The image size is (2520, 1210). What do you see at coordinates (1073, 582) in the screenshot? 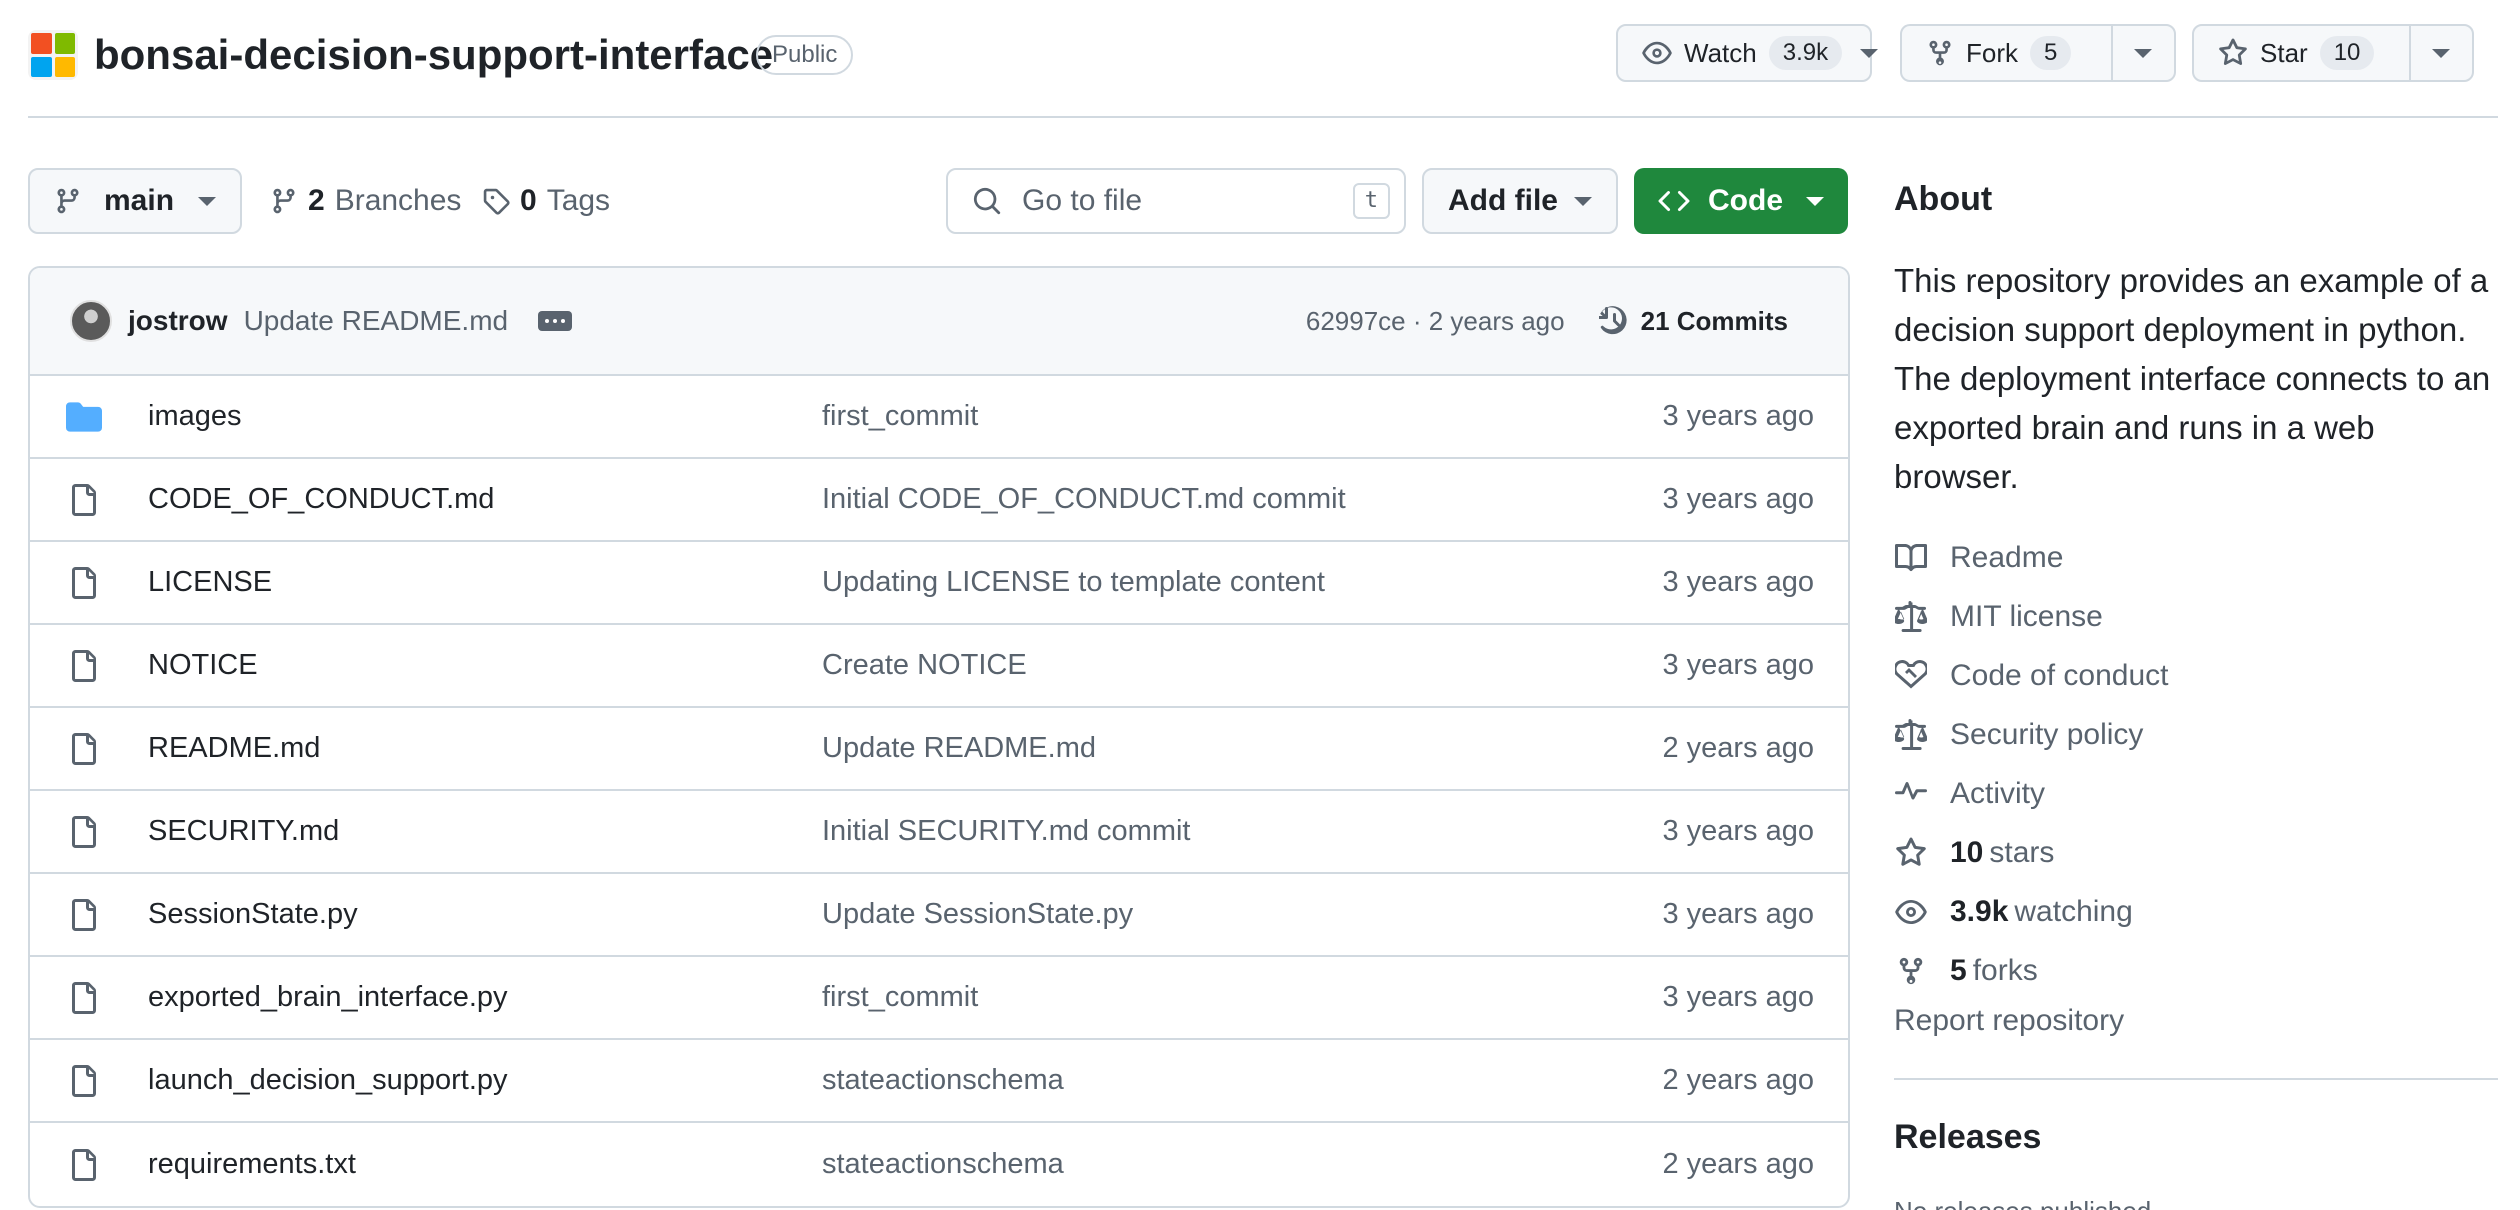
I see `file-commit-message: Updating LICENSE to template content` at bounding box center [1073, 582].